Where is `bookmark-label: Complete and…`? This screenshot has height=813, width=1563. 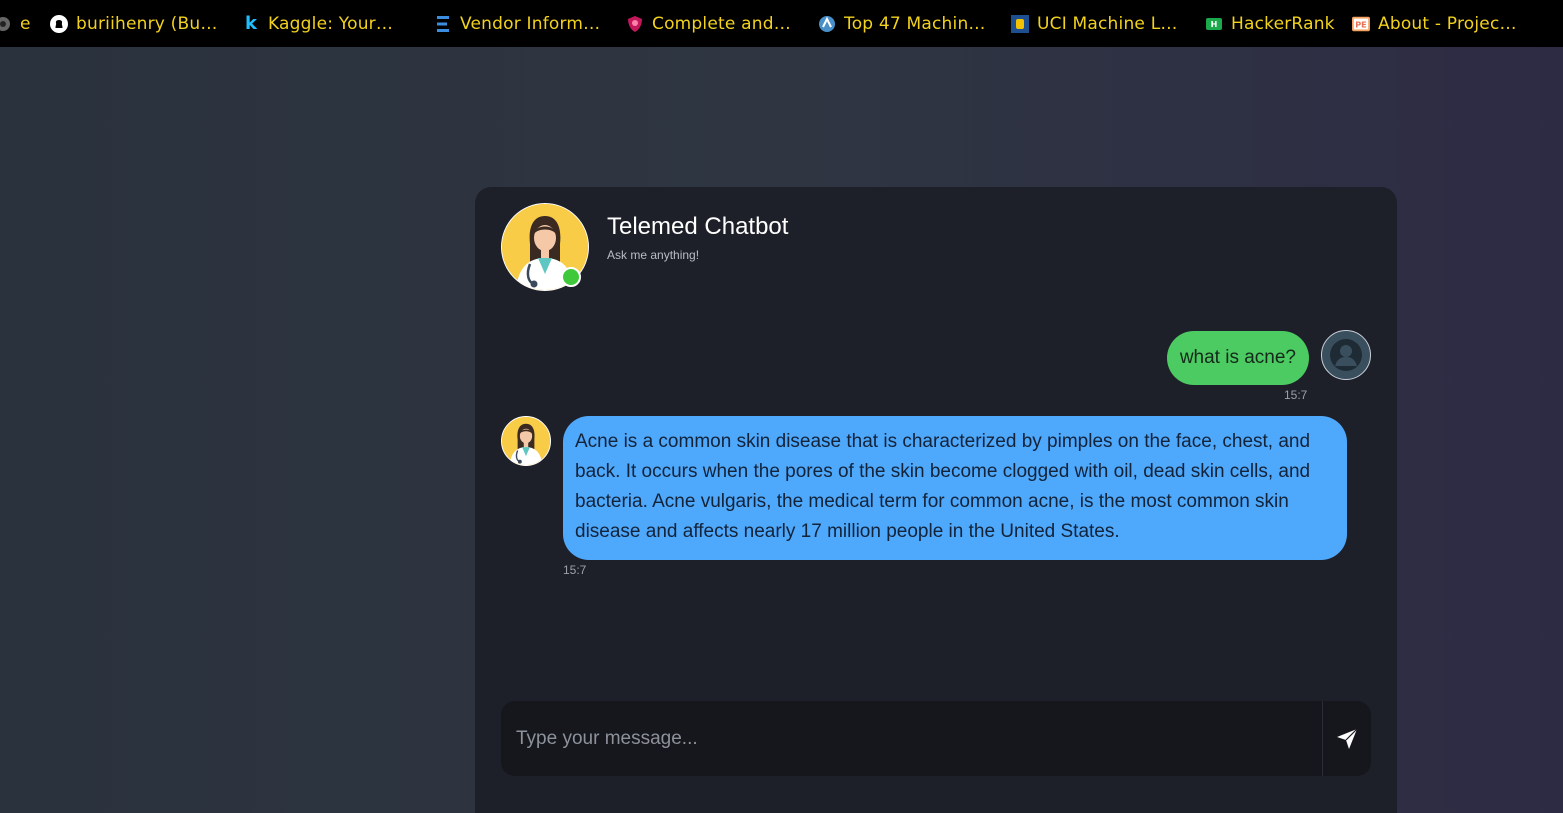
bookmark-label: Complete and… is located at coordinates (721, 23).